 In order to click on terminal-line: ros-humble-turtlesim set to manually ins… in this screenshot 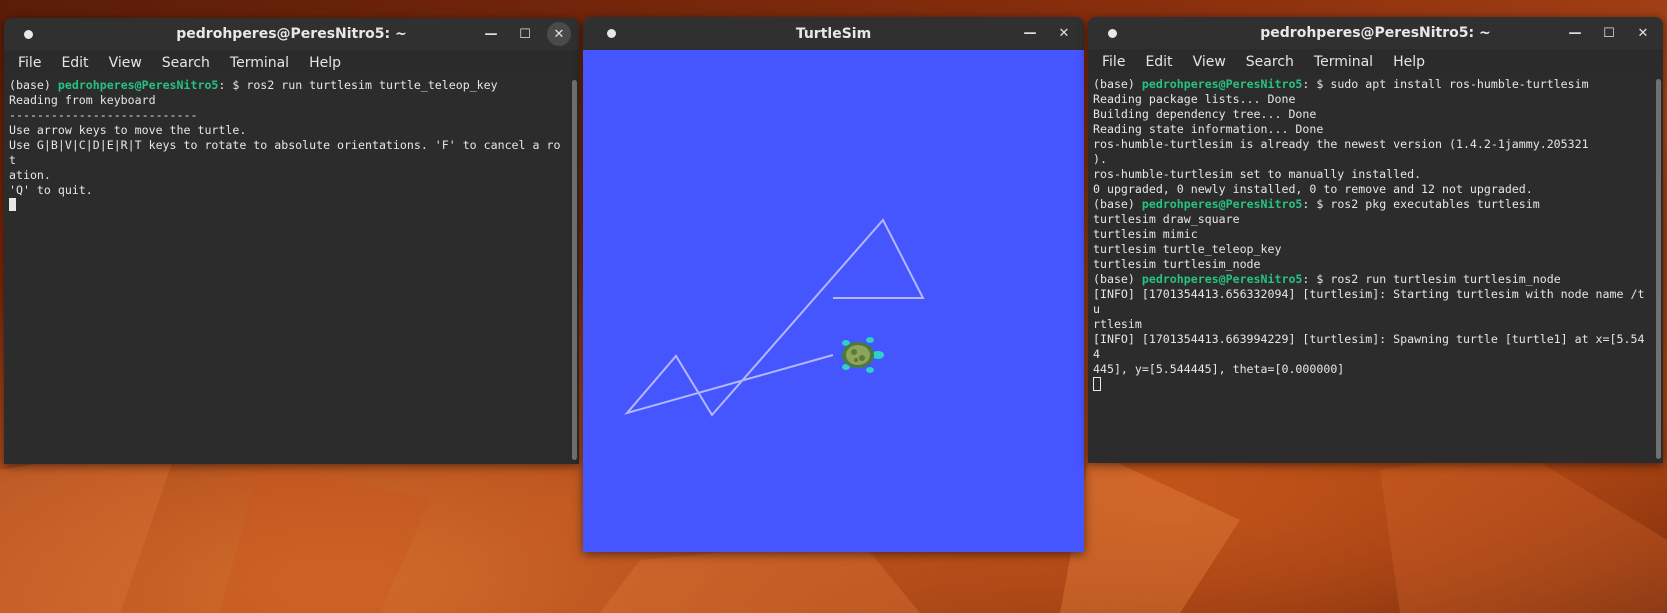, I will do `click(1257, 174)`.